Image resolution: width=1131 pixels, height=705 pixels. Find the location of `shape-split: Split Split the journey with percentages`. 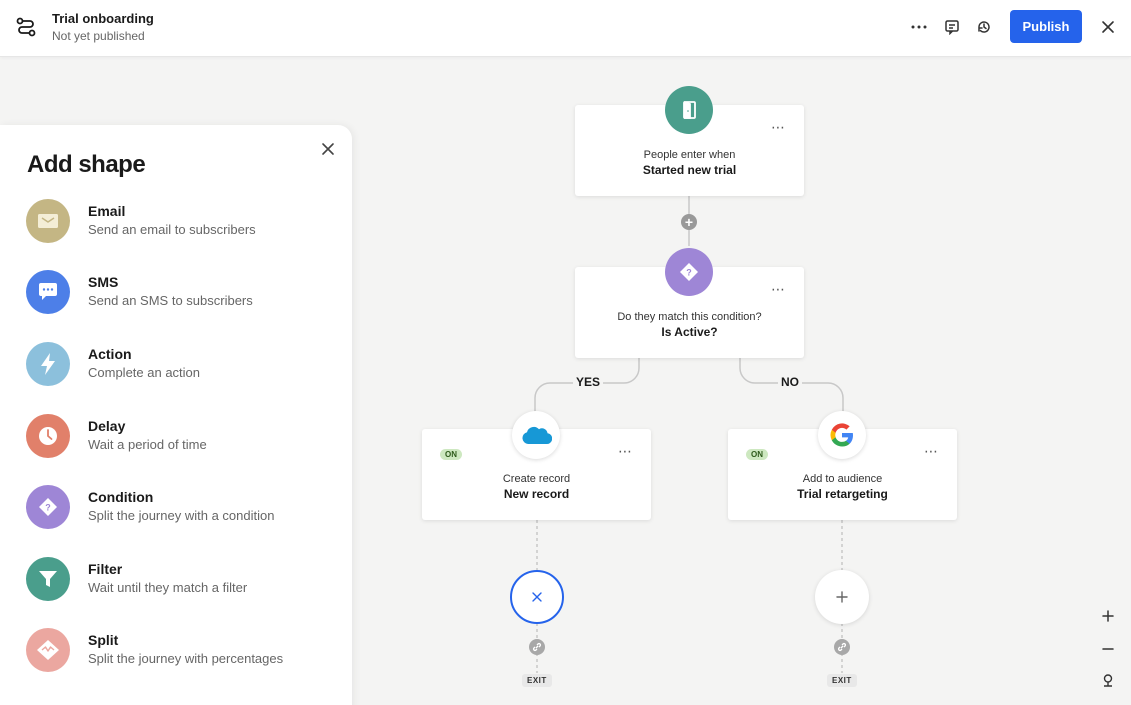

shape-split: Split Split the journey with percentages is located at coordinates (181, 653).